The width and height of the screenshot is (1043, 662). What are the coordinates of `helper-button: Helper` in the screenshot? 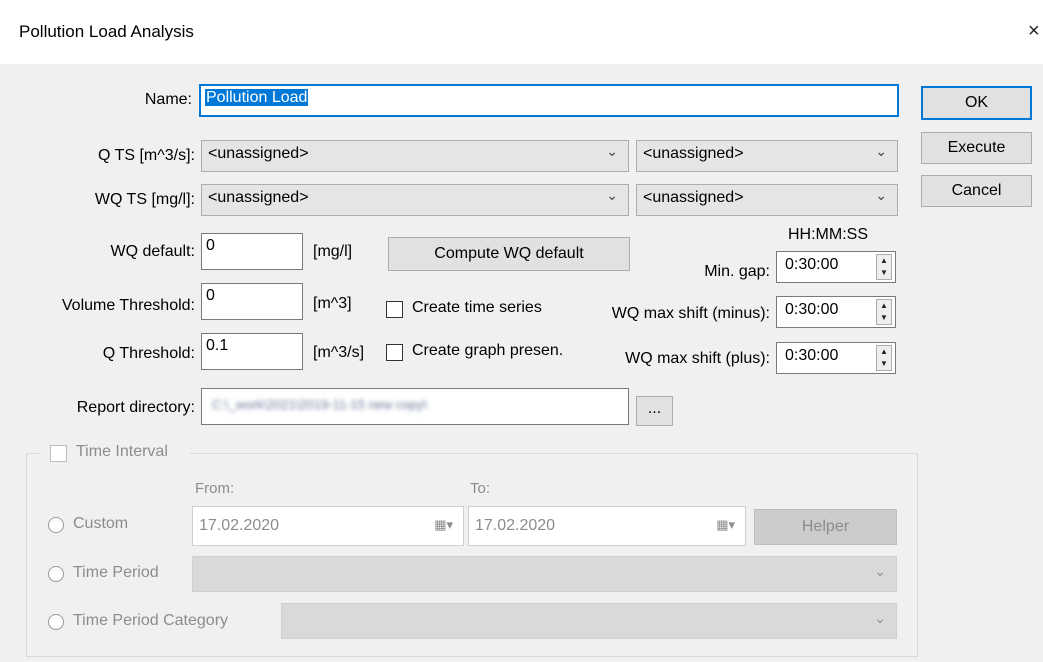 It's located at (825, 527).